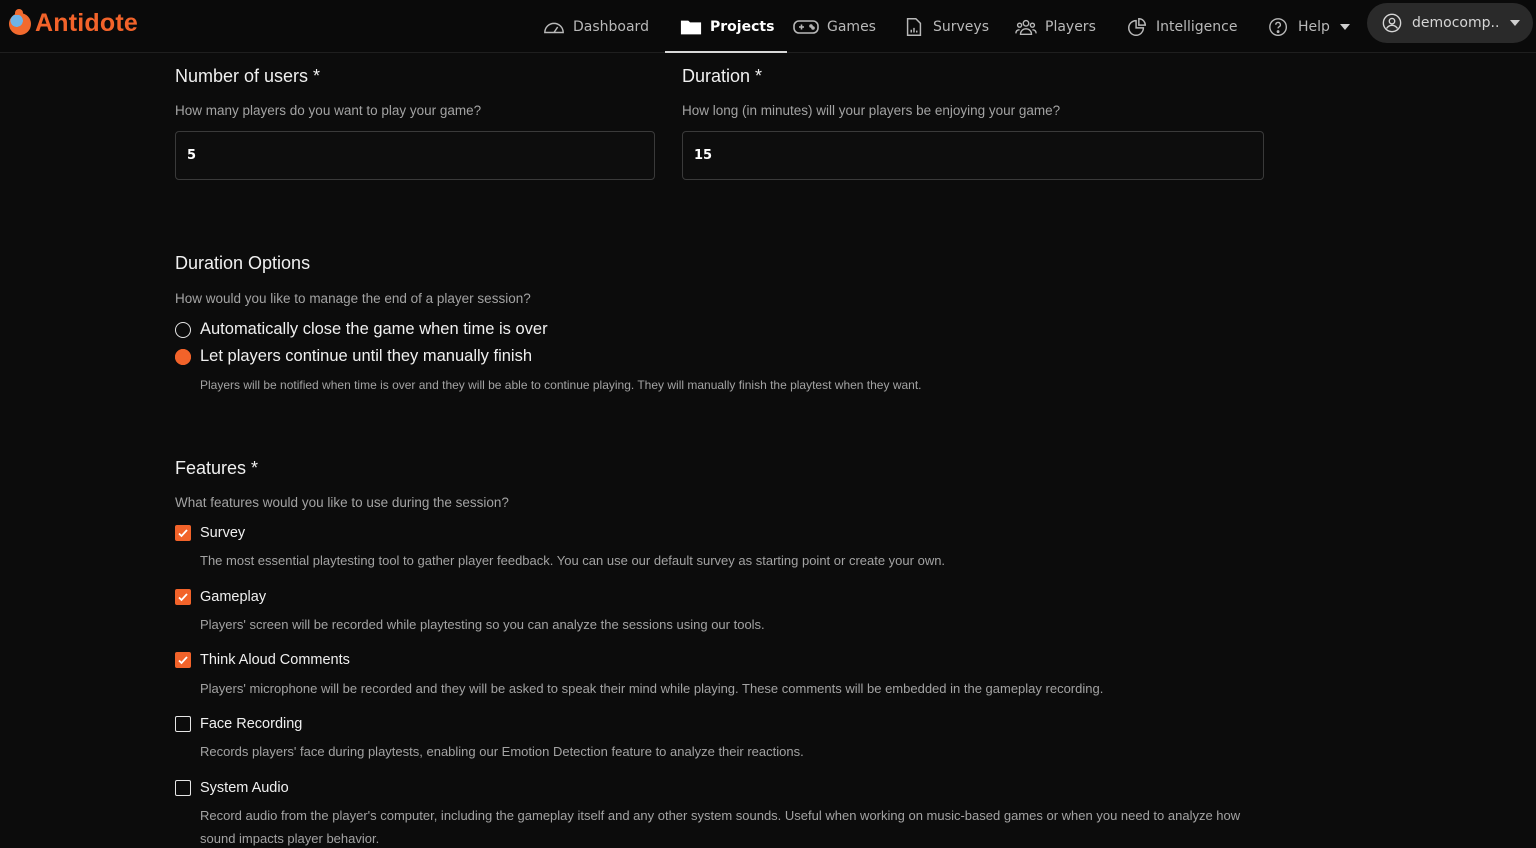 This screenshot has width=1536, height=848. What do you see at coordinates (1279, 27) in the screenshot?
I see `question-circle-icon` at bounding box center [1279, 27].